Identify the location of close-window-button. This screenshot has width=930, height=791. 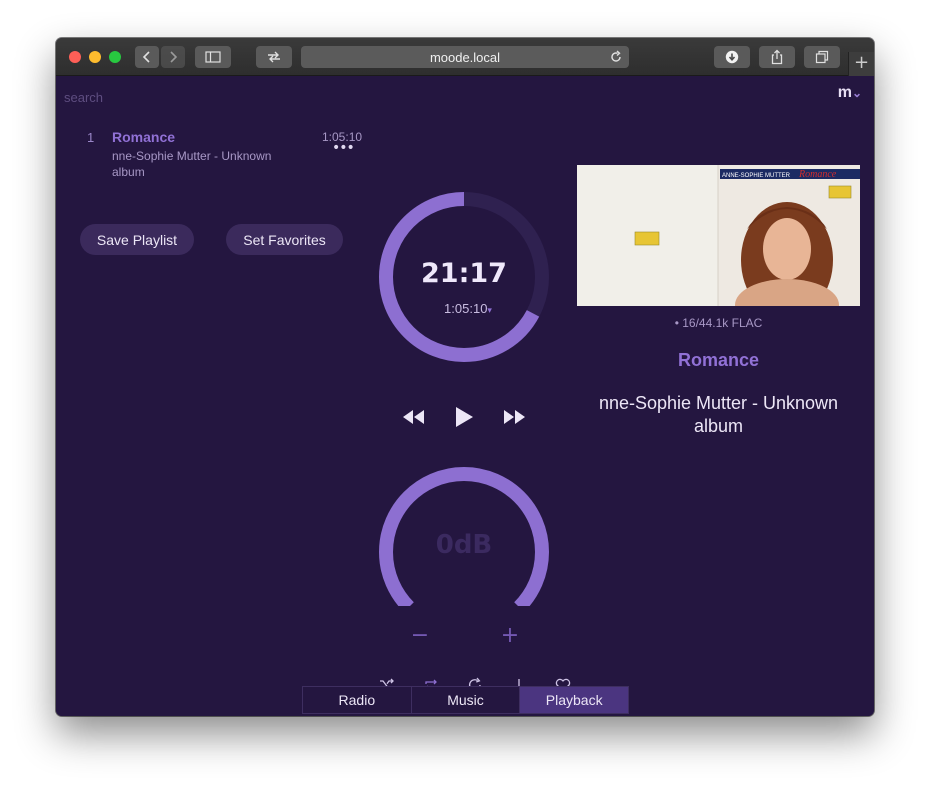
(75, 57).